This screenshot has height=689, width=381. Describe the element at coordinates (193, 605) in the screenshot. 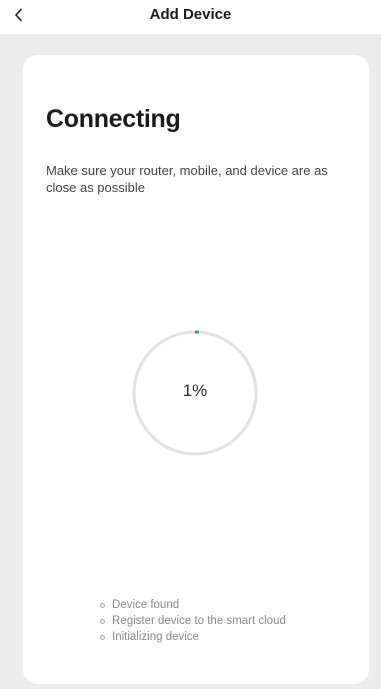

I see `step-item: Device found` at that location.